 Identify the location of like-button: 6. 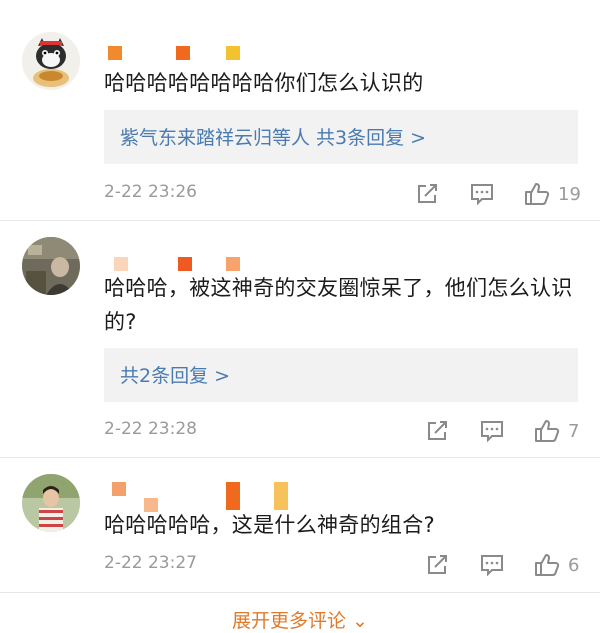
(556, 565).